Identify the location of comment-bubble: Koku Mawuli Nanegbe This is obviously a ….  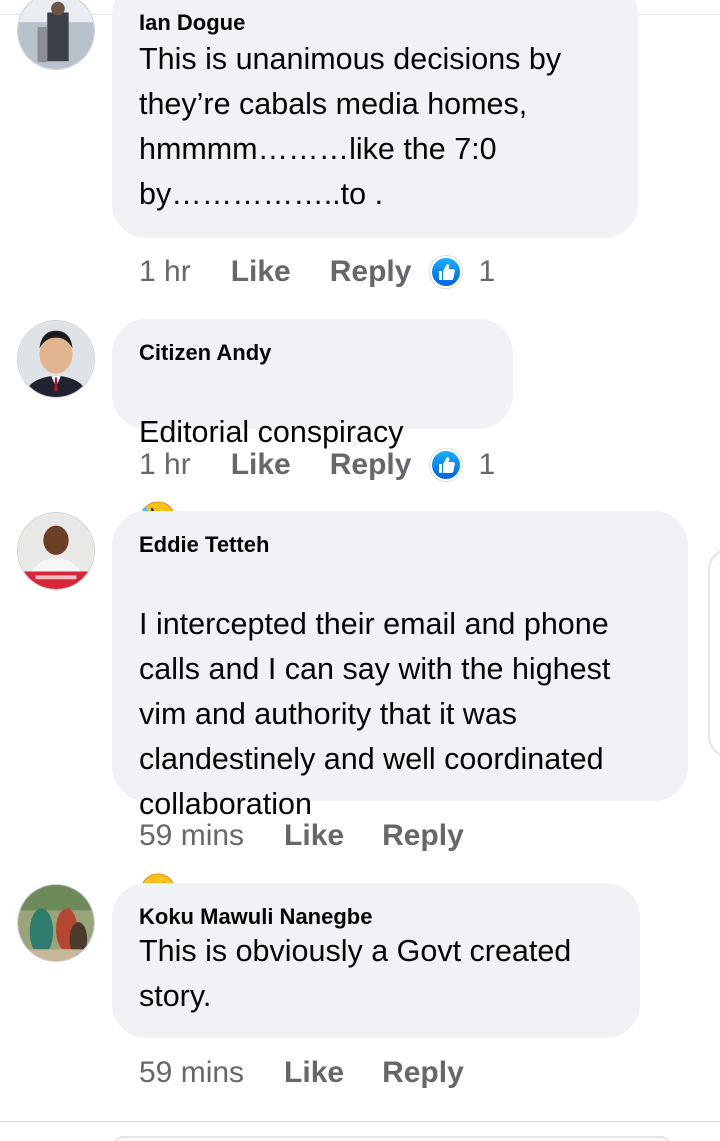
(376, 960).